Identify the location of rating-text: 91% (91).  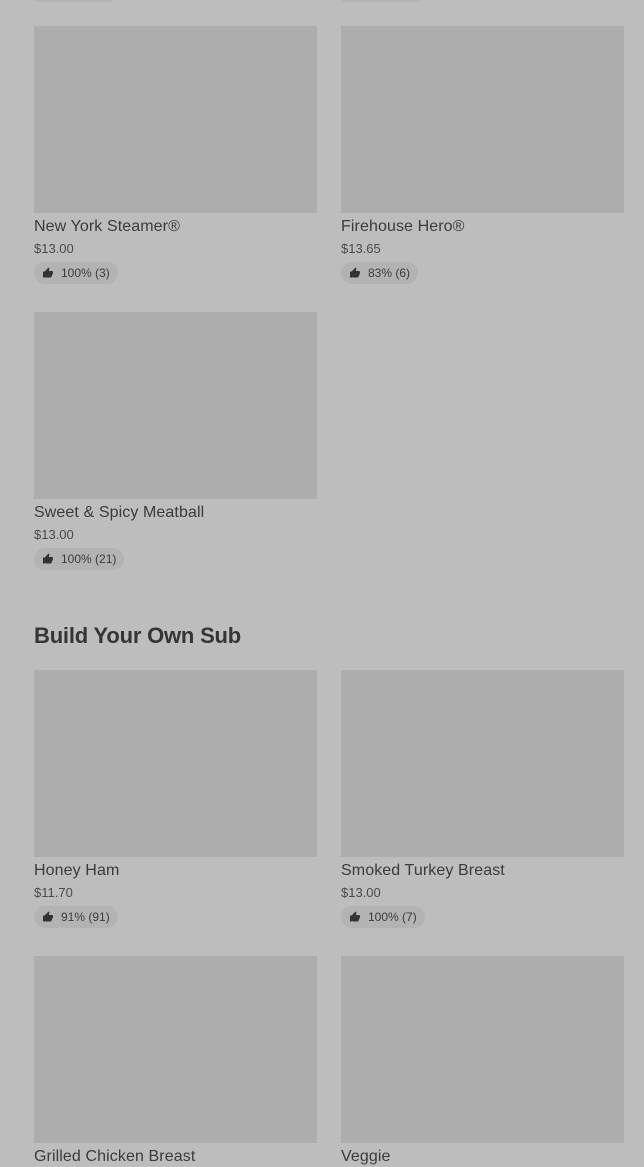
(85, 917).